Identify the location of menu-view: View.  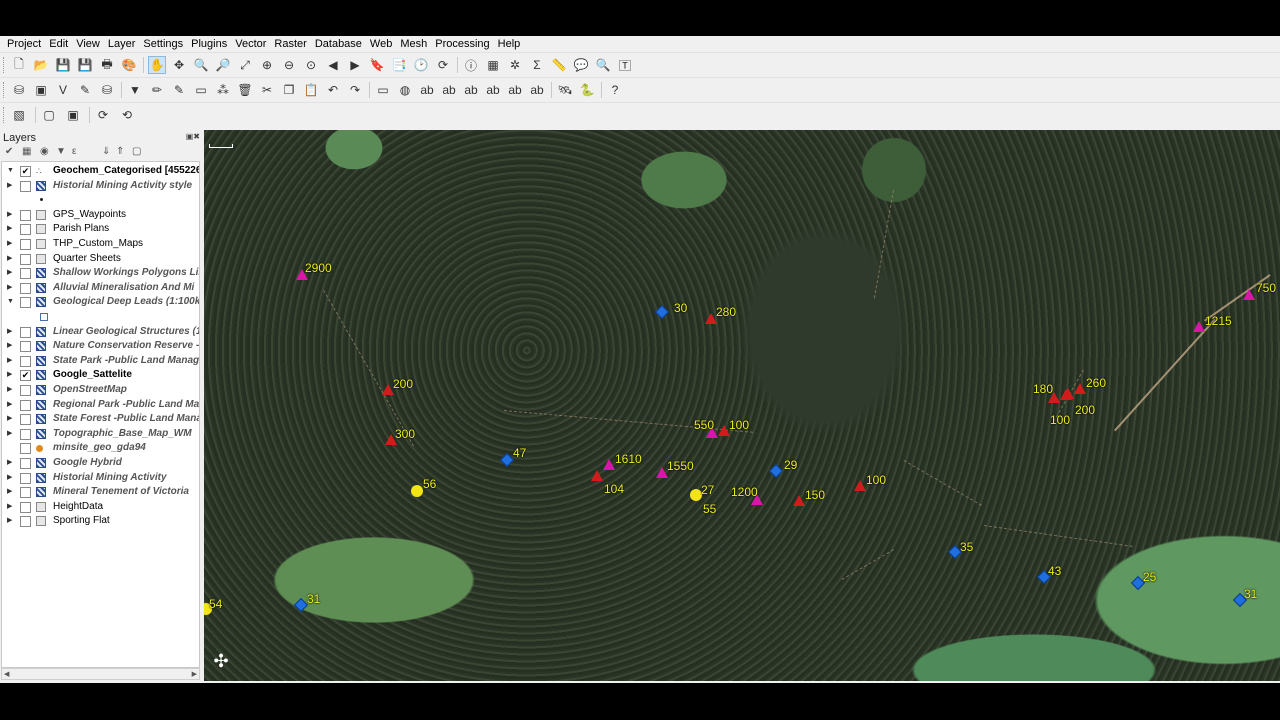
(88, 44).